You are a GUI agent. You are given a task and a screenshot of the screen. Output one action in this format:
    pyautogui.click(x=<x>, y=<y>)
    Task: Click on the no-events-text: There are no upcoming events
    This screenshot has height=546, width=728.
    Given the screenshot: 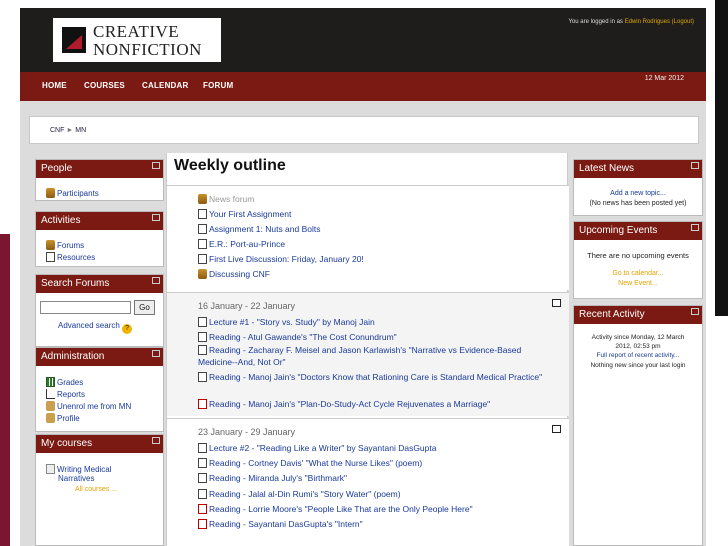 What is the action you would take?
    pyautogui.click(x=638, y=255)
    